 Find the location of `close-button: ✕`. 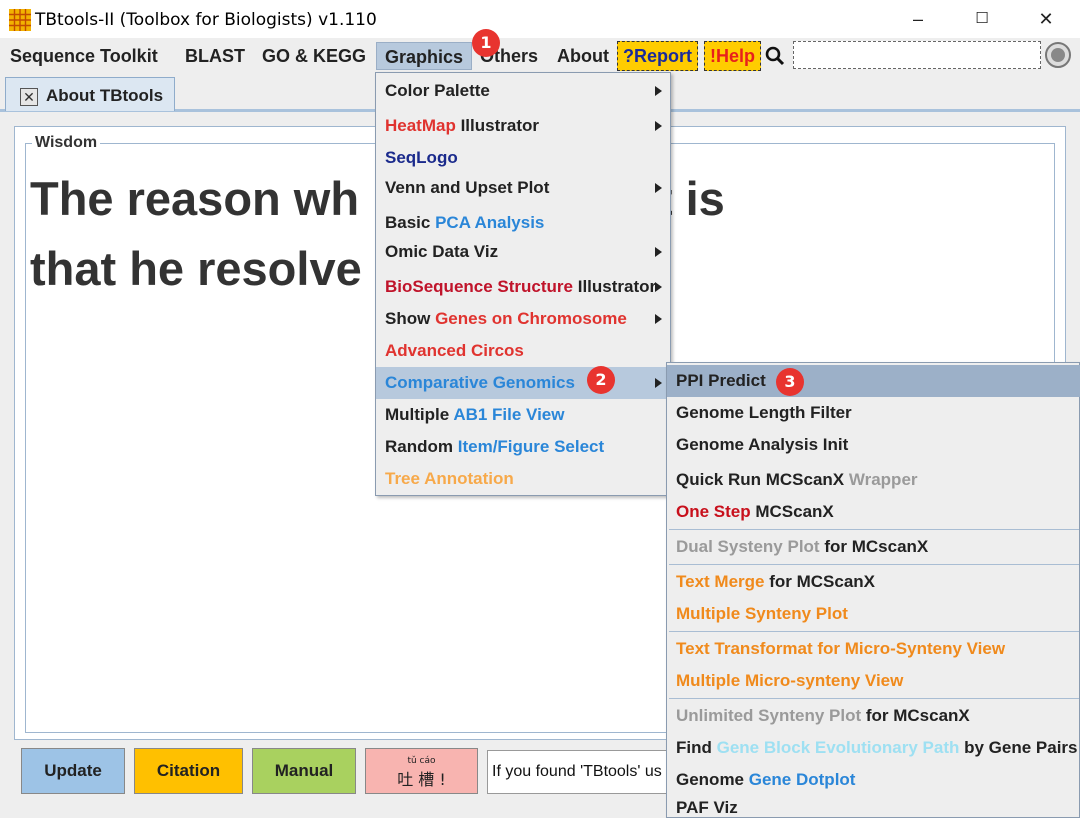

close-button: ✕ is located at coordinates (1046, 19).